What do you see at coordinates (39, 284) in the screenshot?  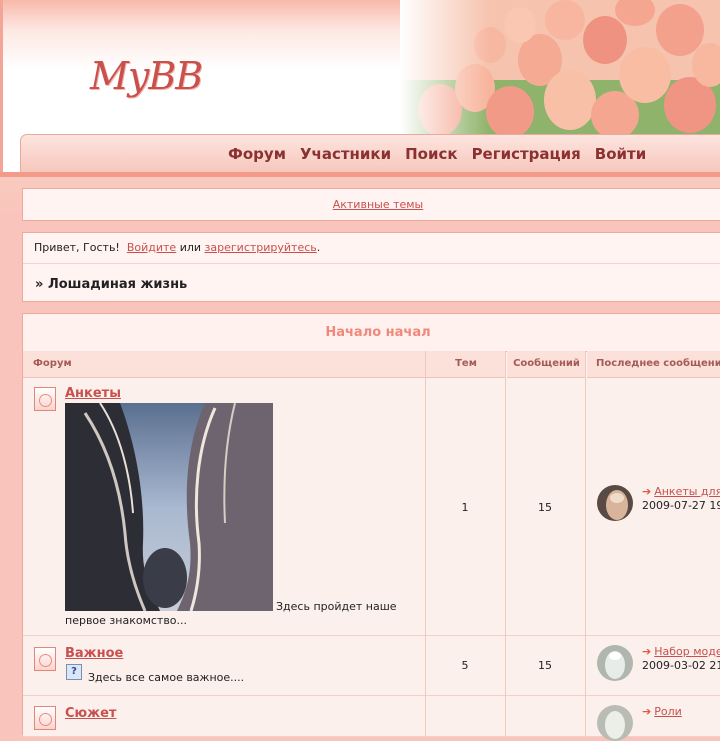 I see `breadcrumb-prefix: »` at bounding box center [39, 284].